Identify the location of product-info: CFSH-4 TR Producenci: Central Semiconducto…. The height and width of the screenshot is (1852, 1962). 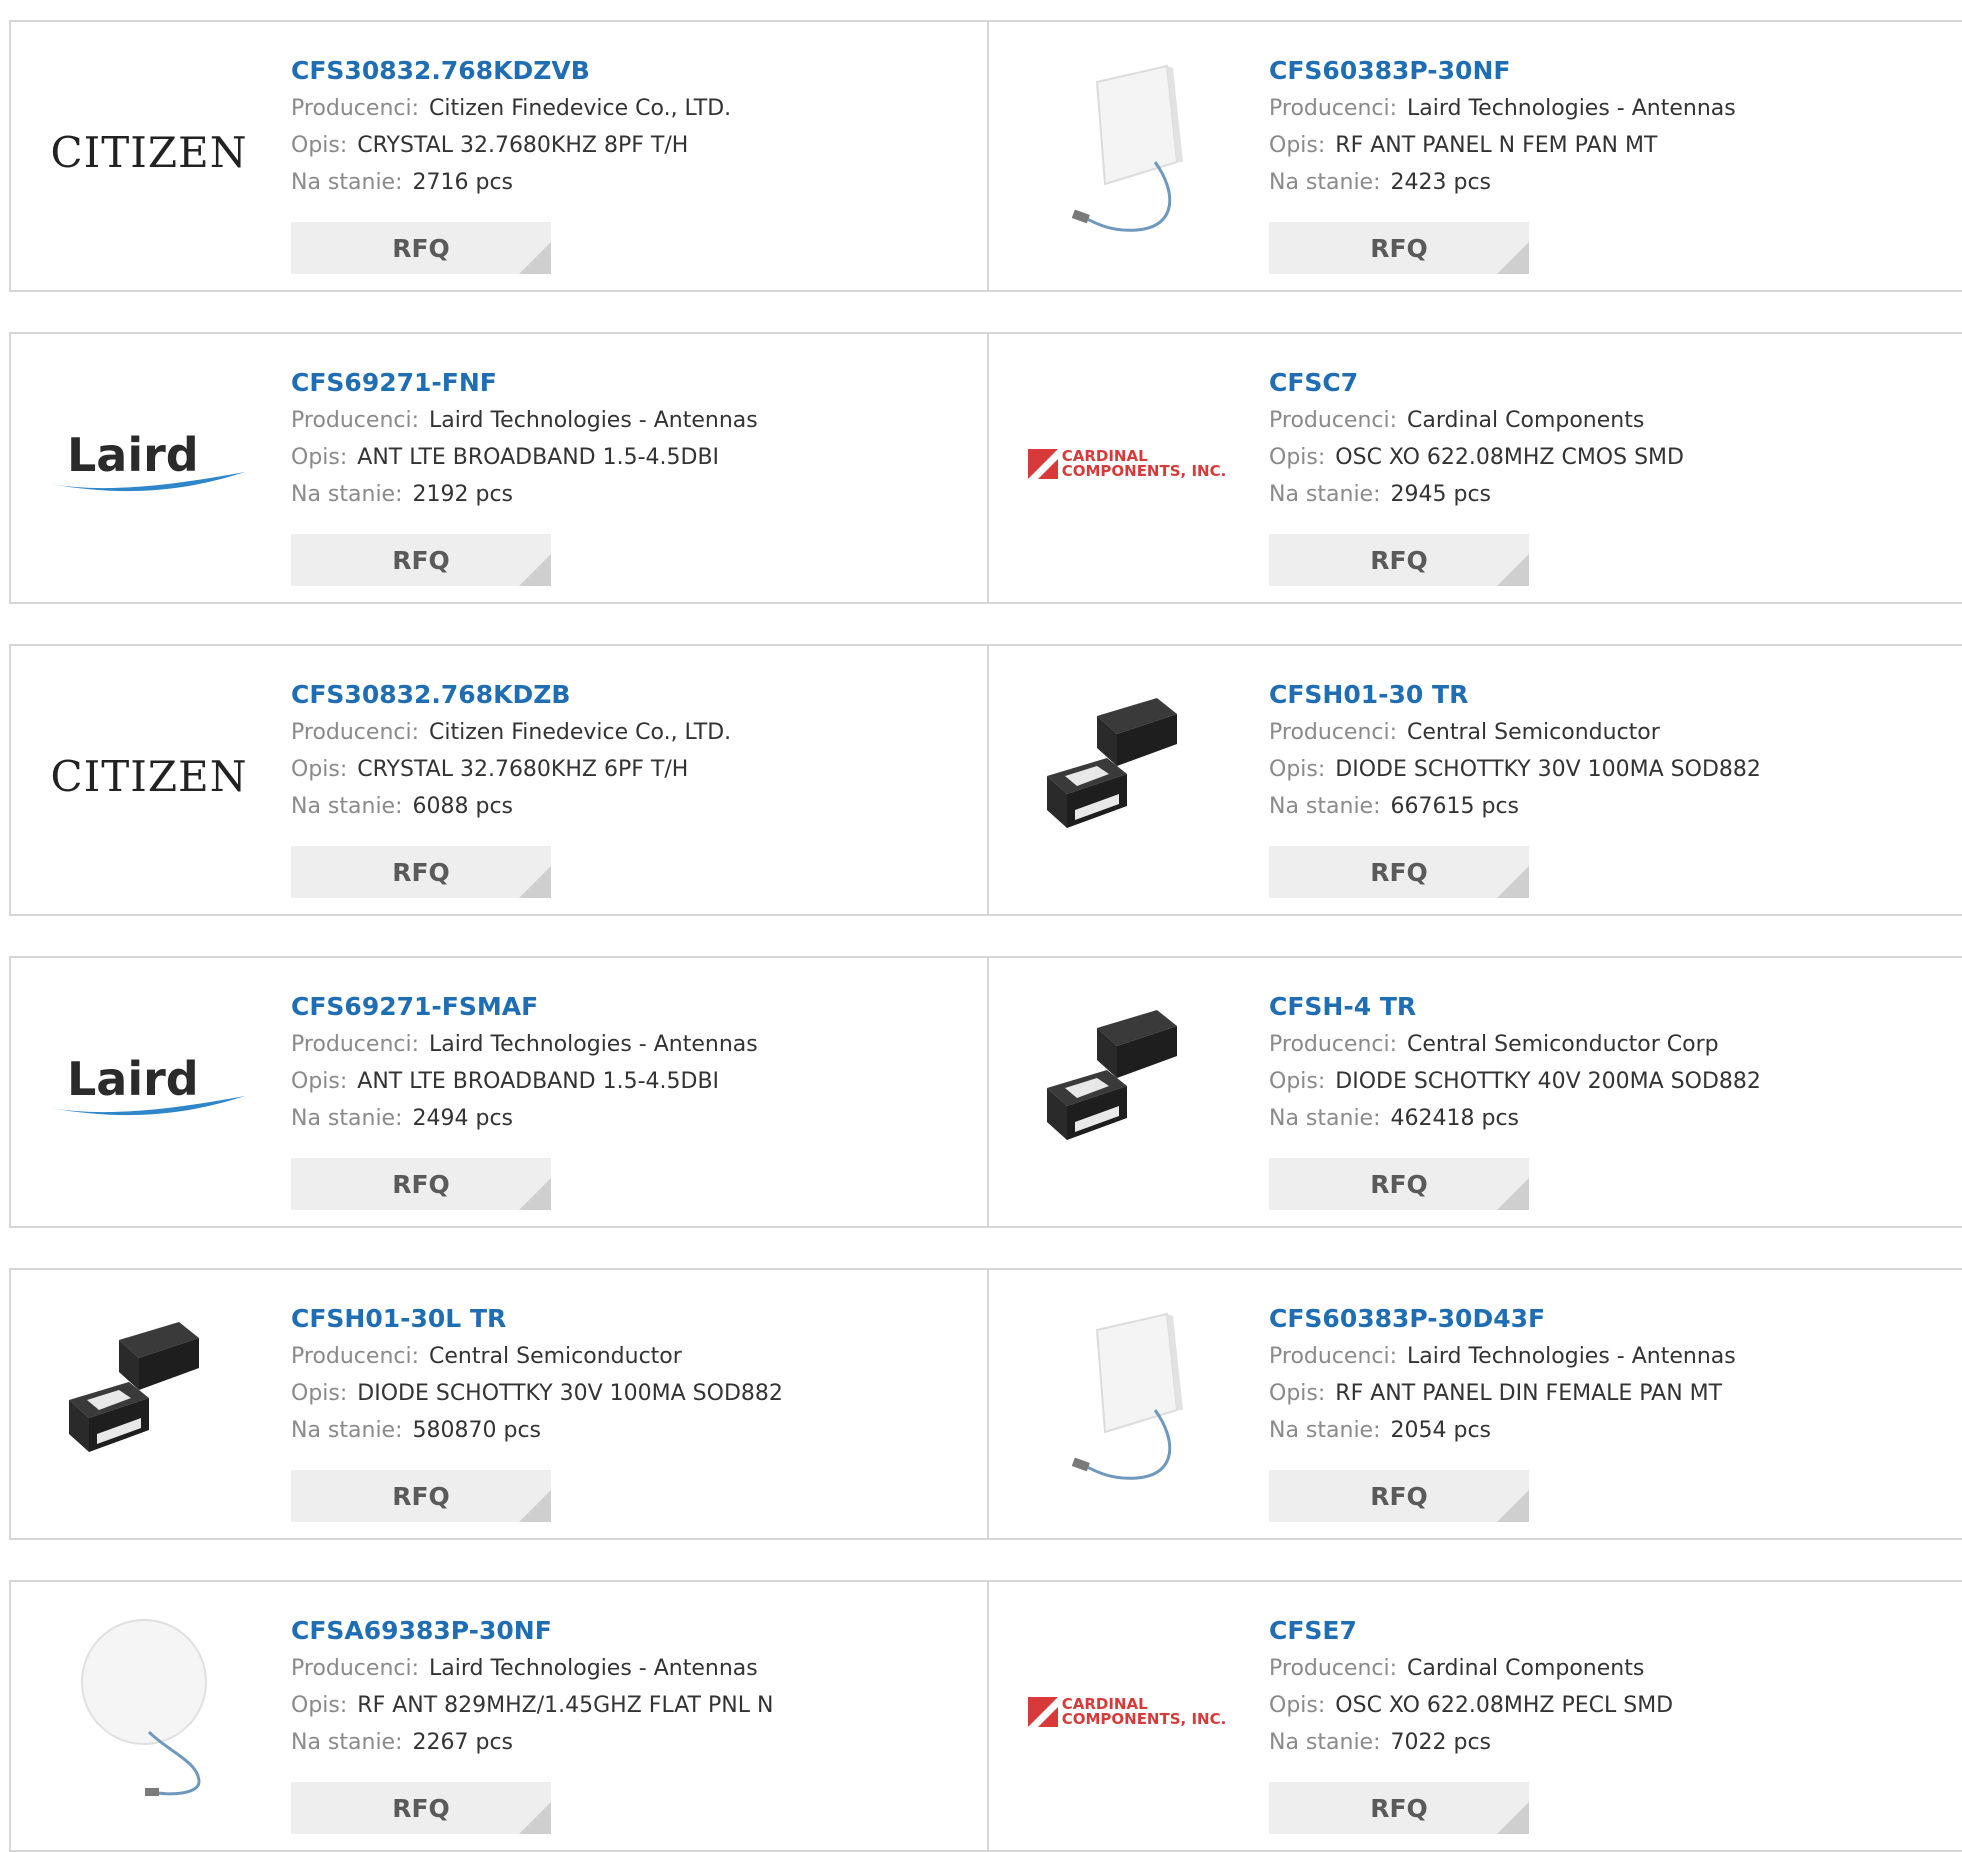
(1515, 1062).